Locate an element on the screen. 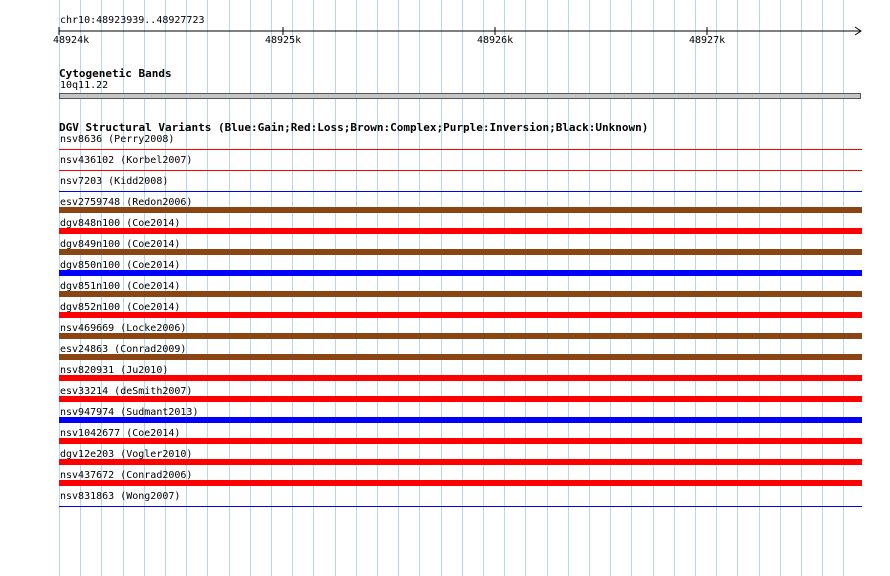 This screenshot has height=576, width=890. variant-label: nsv8636 (Perry2008) is located at coordinates (117, 139).